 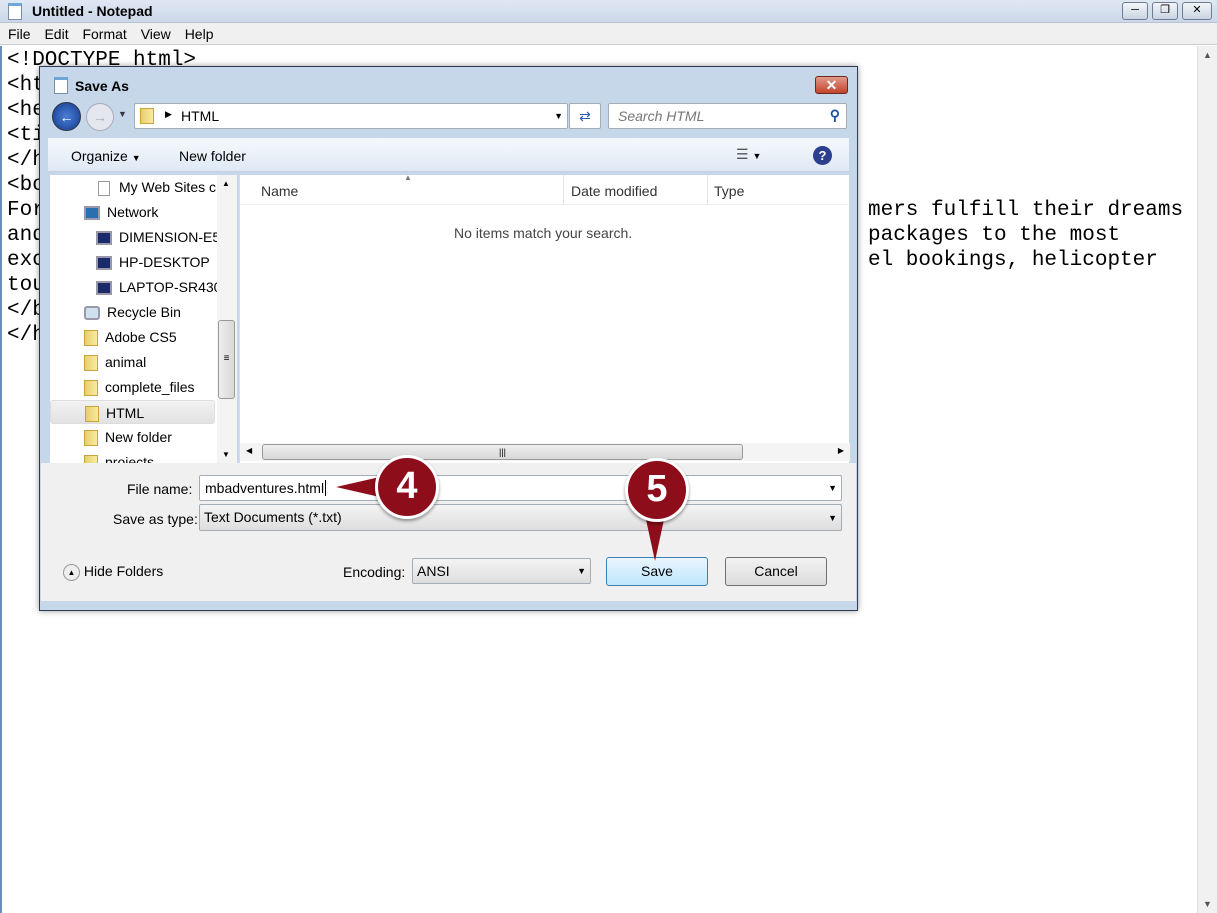 I want to click on menu-file: File, so click(x=19, y=34).